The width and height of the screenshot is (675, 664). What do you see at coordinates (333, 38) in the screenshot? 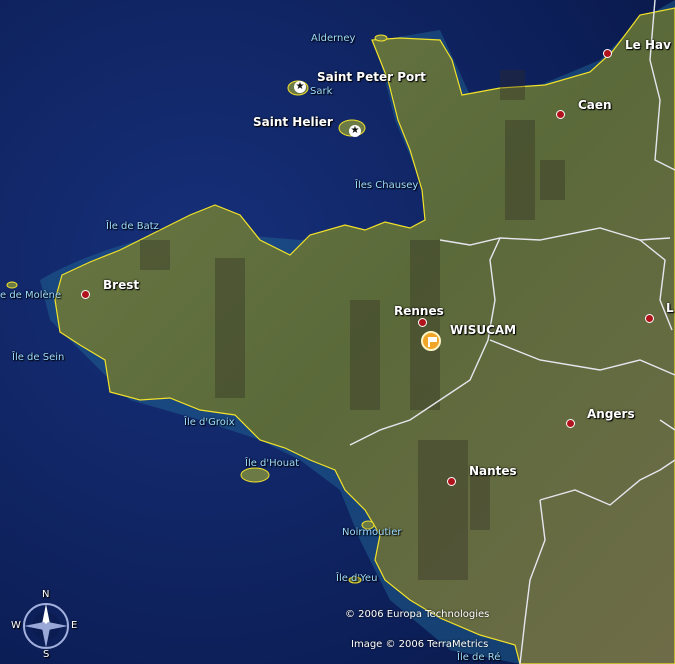
I see `label-alderney: Alderney` at bounding box center [333, 38].